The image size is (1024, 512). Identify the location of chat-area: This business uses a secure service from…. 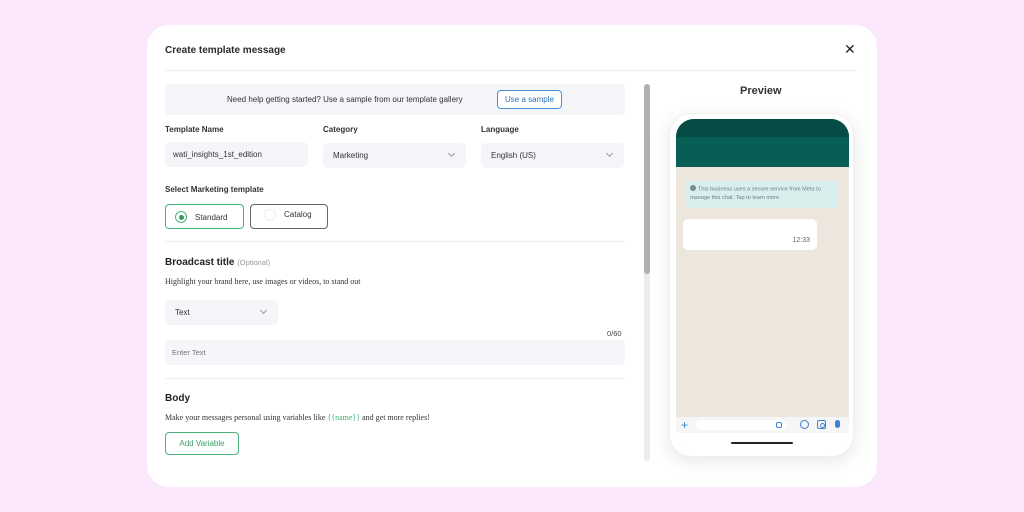
(762, 292).